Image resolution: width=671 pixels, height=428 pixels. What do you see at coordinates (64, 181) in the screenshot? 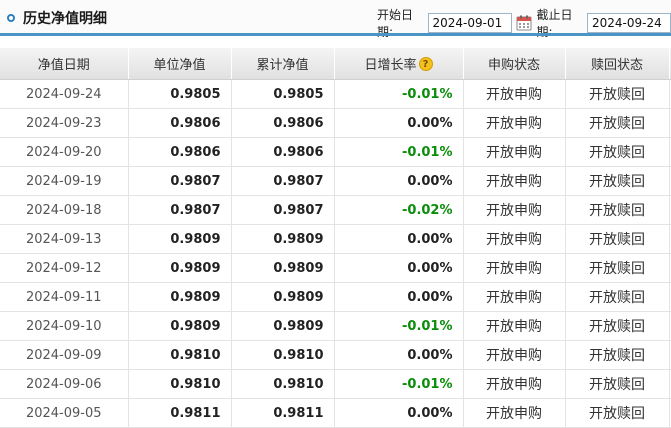
I see `cell-date: 2024-09-19` at bounding box center [64, 181].